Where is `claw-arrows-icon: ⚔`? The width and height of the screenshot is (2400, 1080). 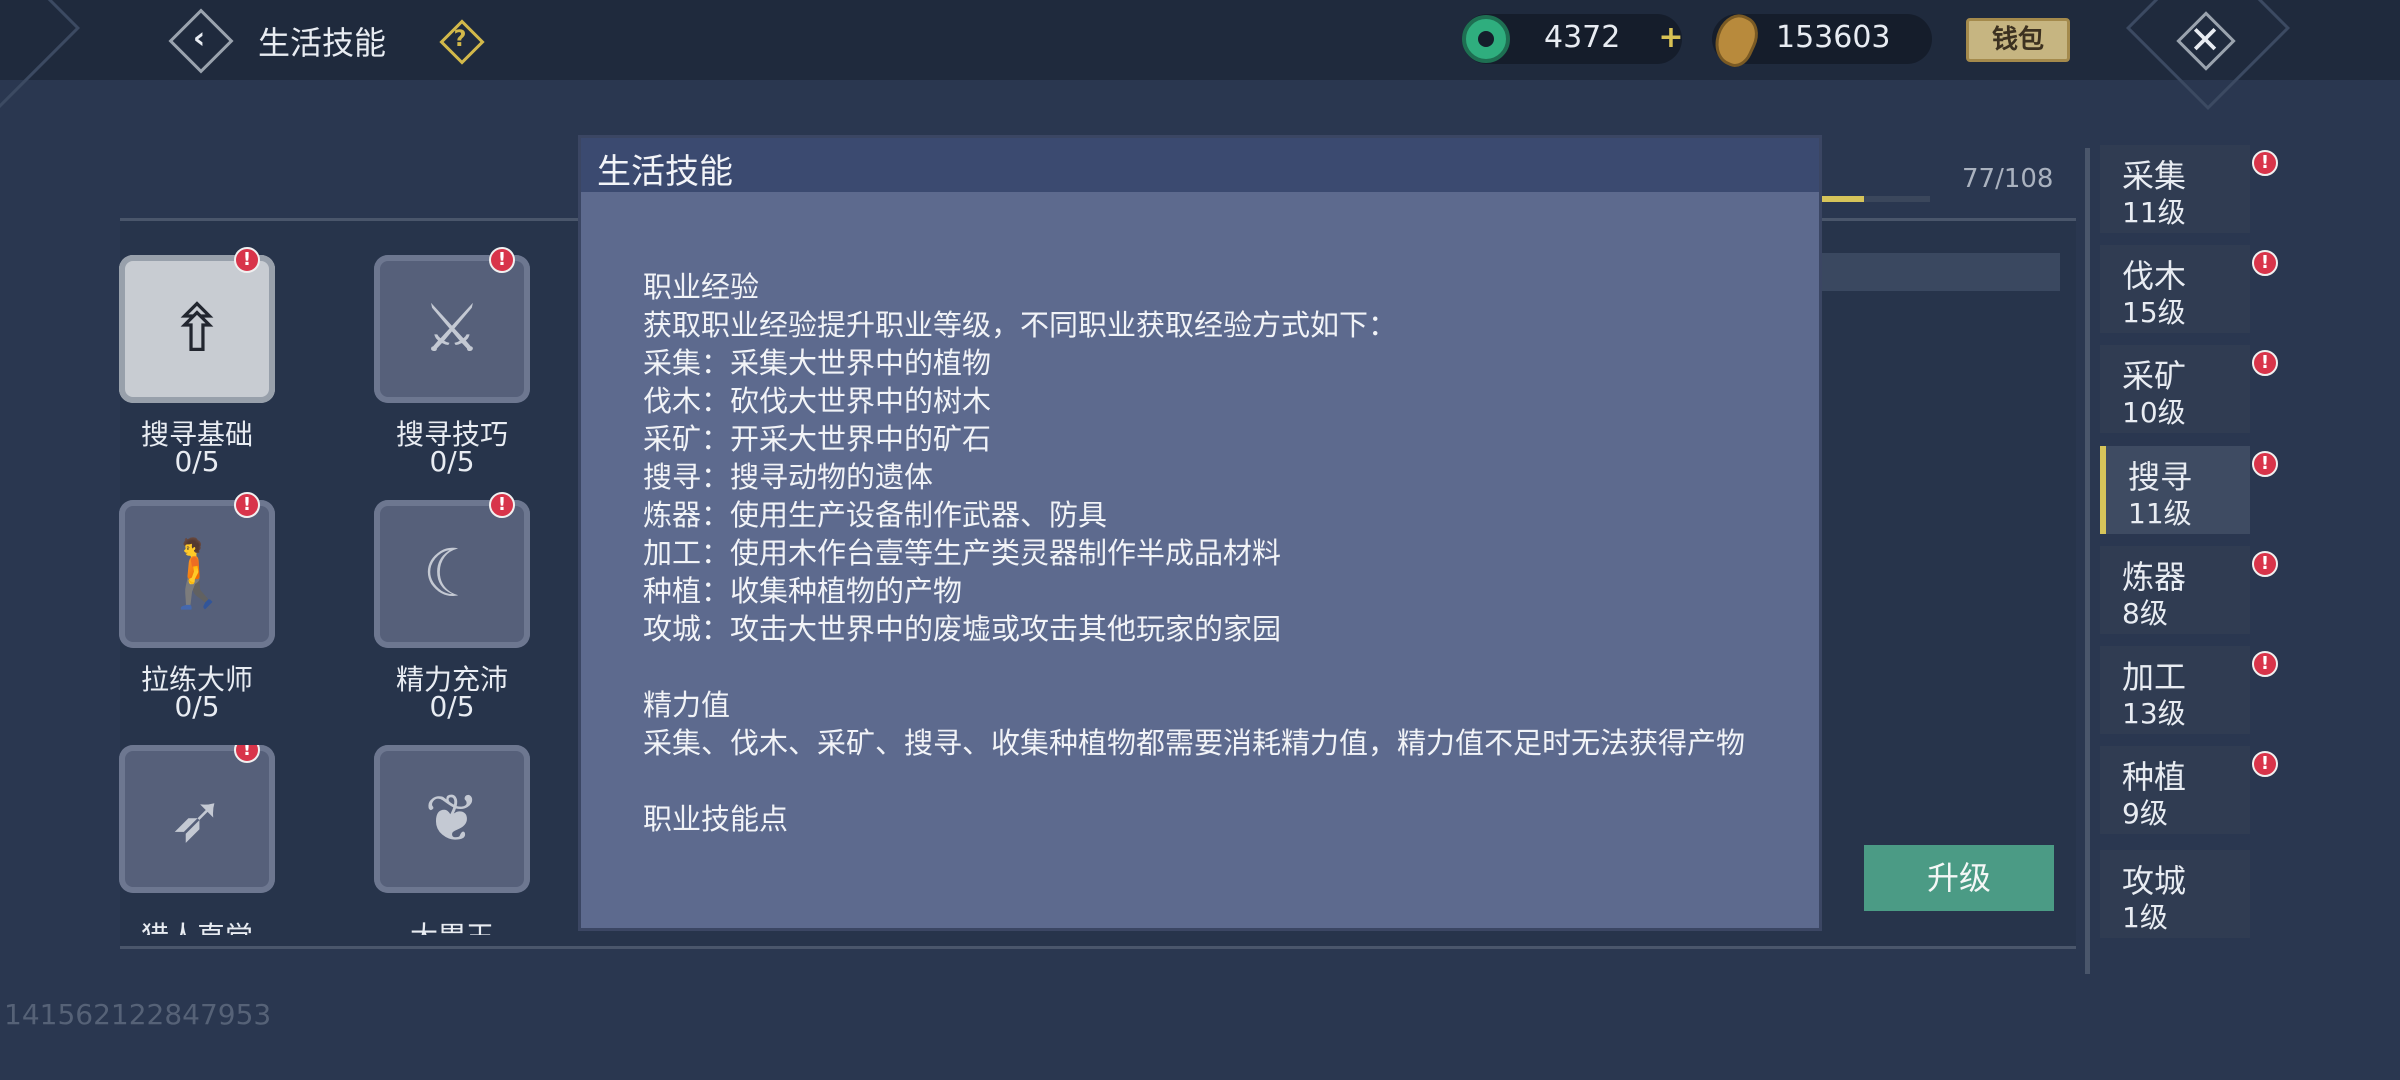 claw-arrows-icon: ⚔ is located at coordinates (452, 328).